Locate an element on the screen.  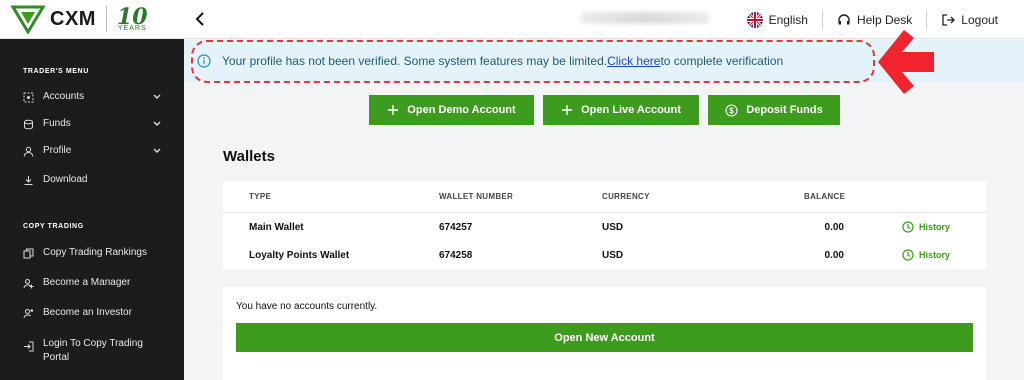
sidebar-item-label: Profile is located at coordinates (57, 150).